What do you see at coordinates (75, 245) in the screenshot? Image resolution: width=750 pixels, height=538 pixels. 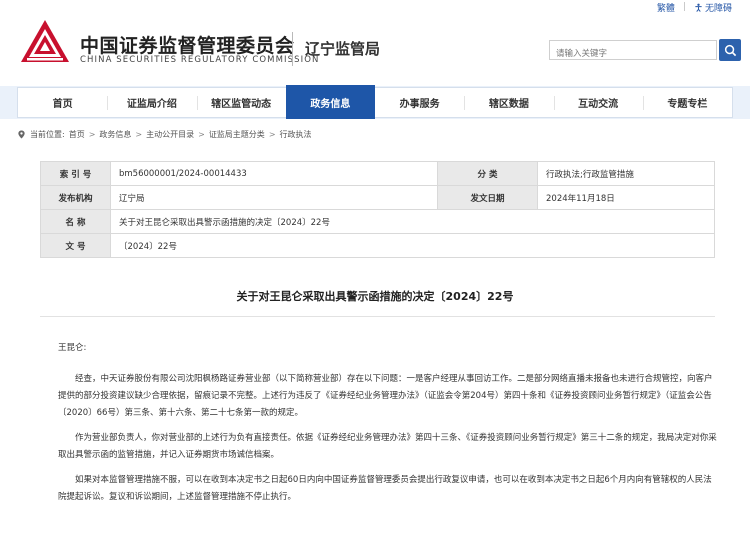 I see `doc-number-label: 文 号` at bounding box center [75, 245].